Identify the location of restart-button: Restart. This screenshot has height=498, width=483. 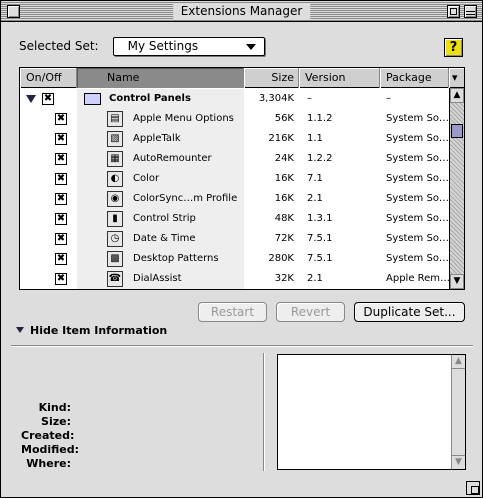
(232, 312).